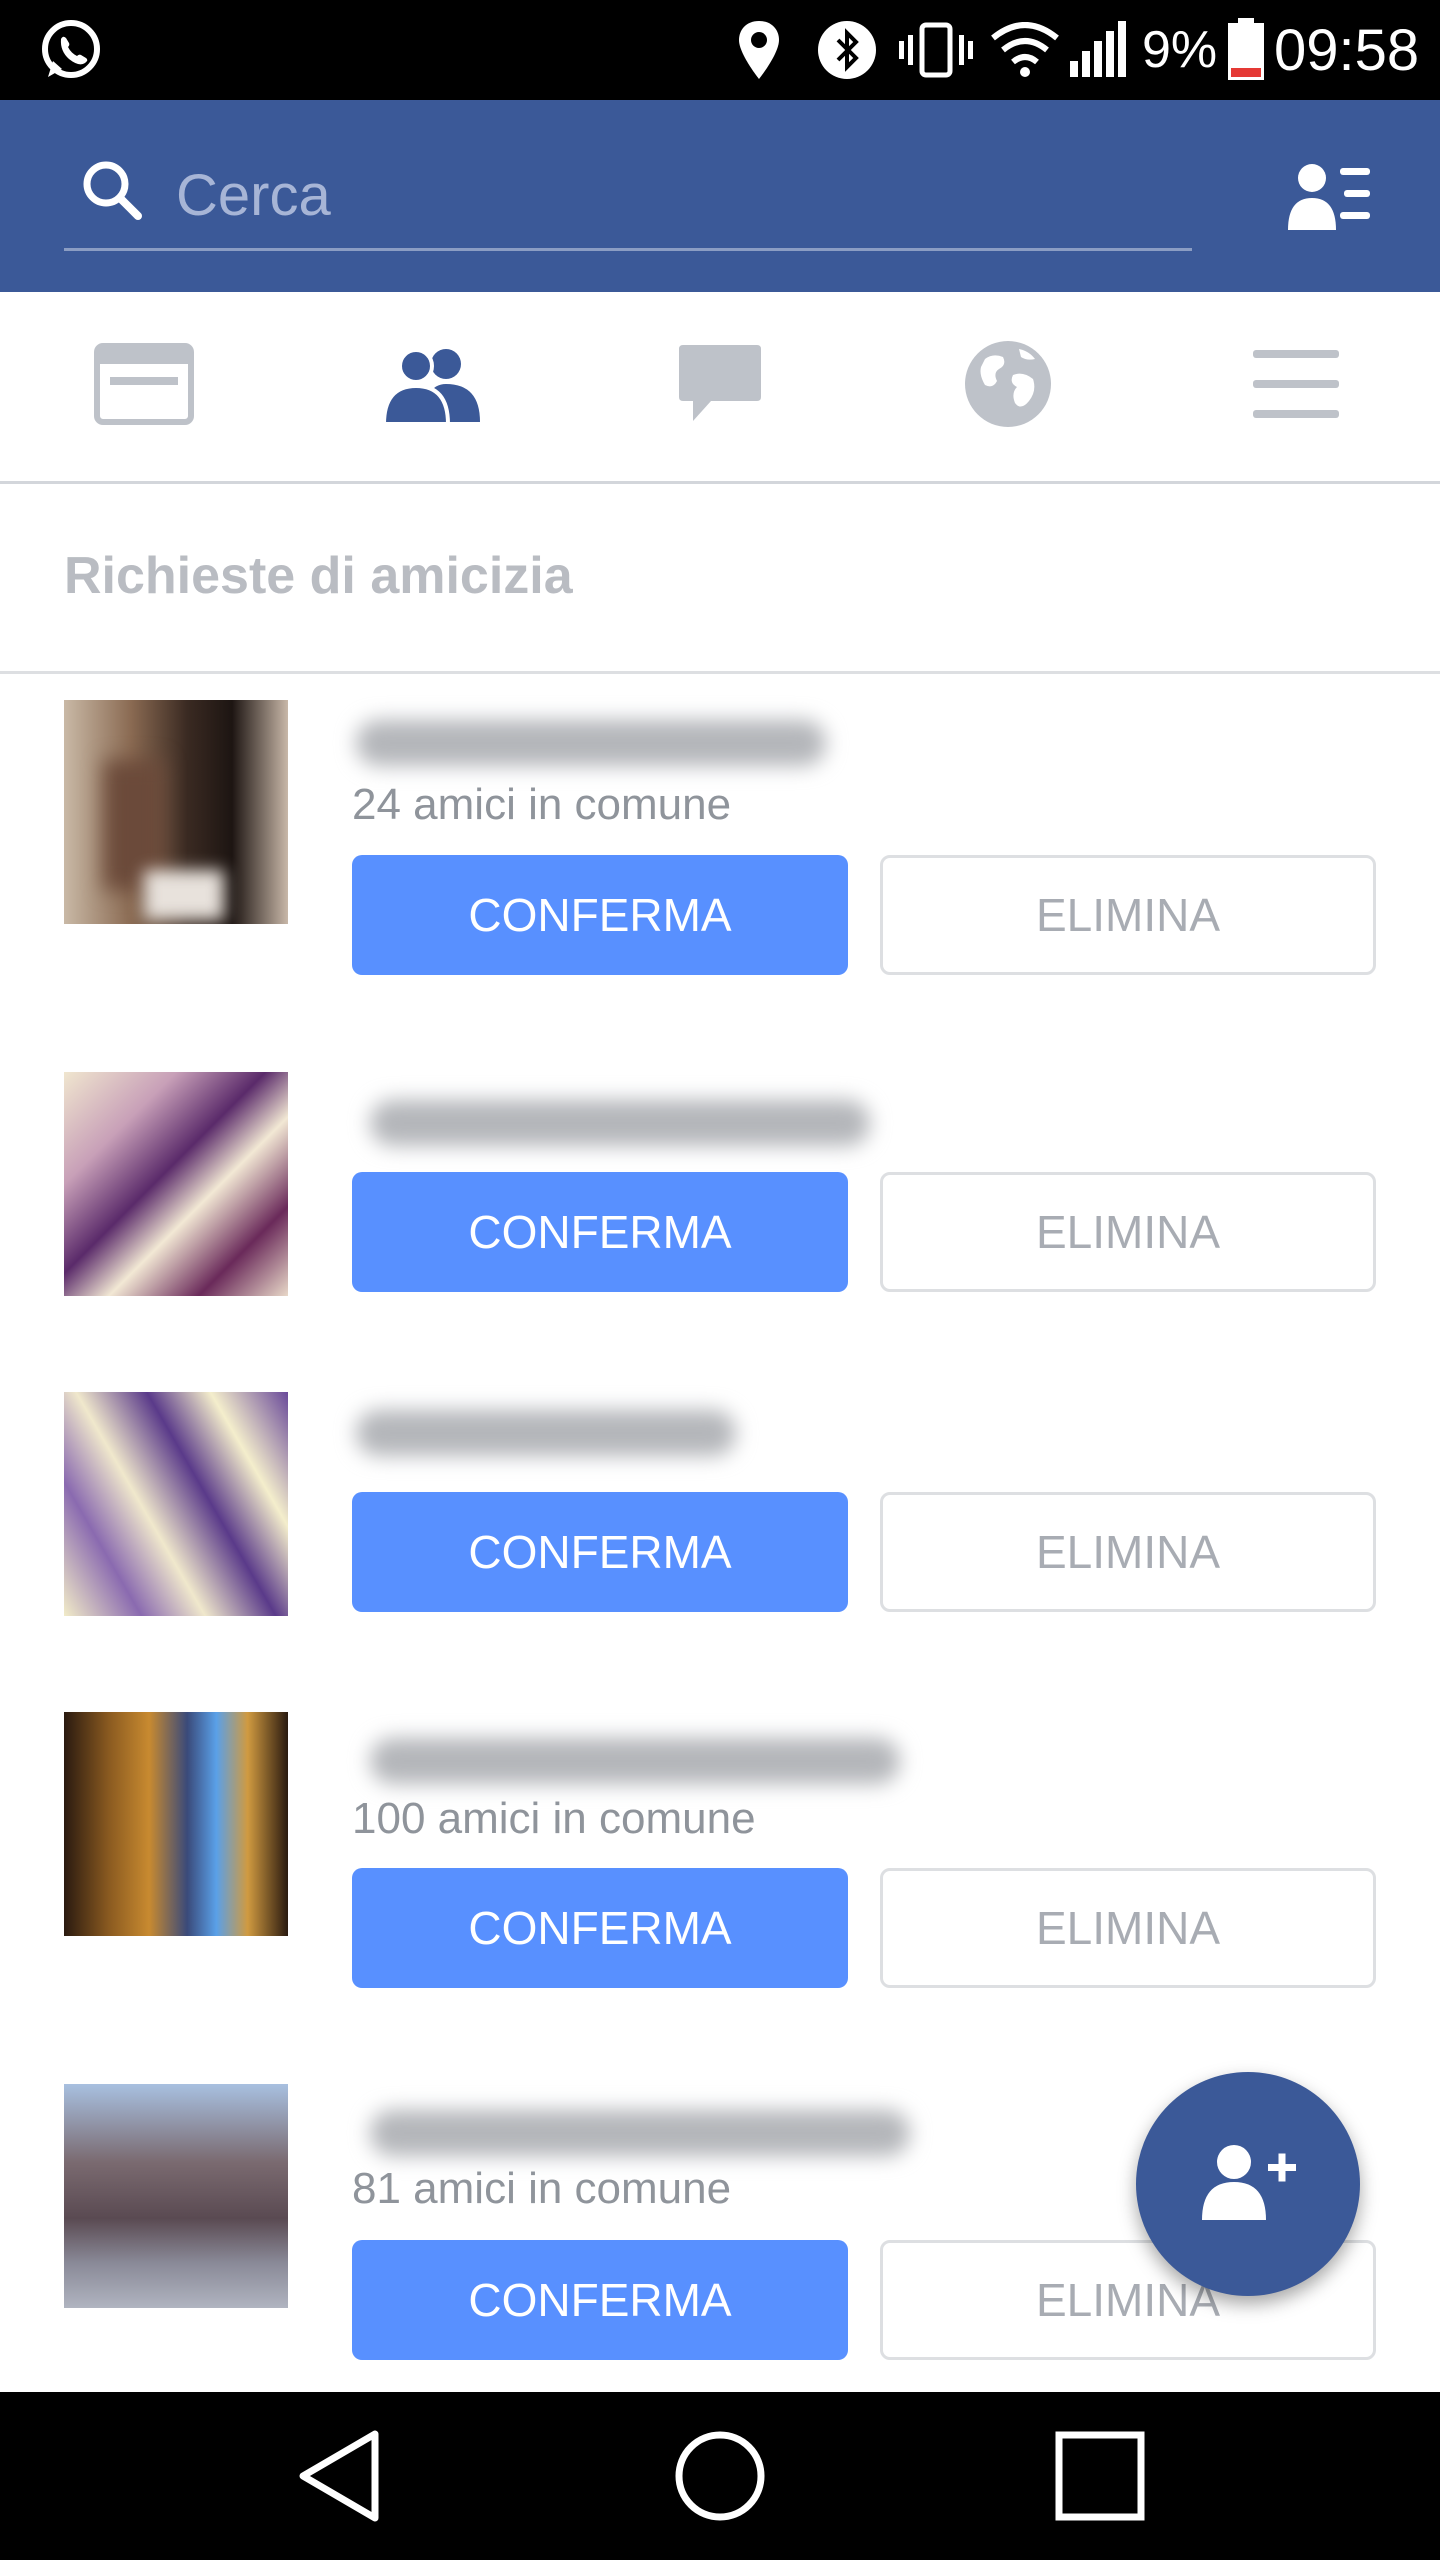  Describe the element at coordinates (628, 249) in the screenshot. I see `search-underline` at that location.